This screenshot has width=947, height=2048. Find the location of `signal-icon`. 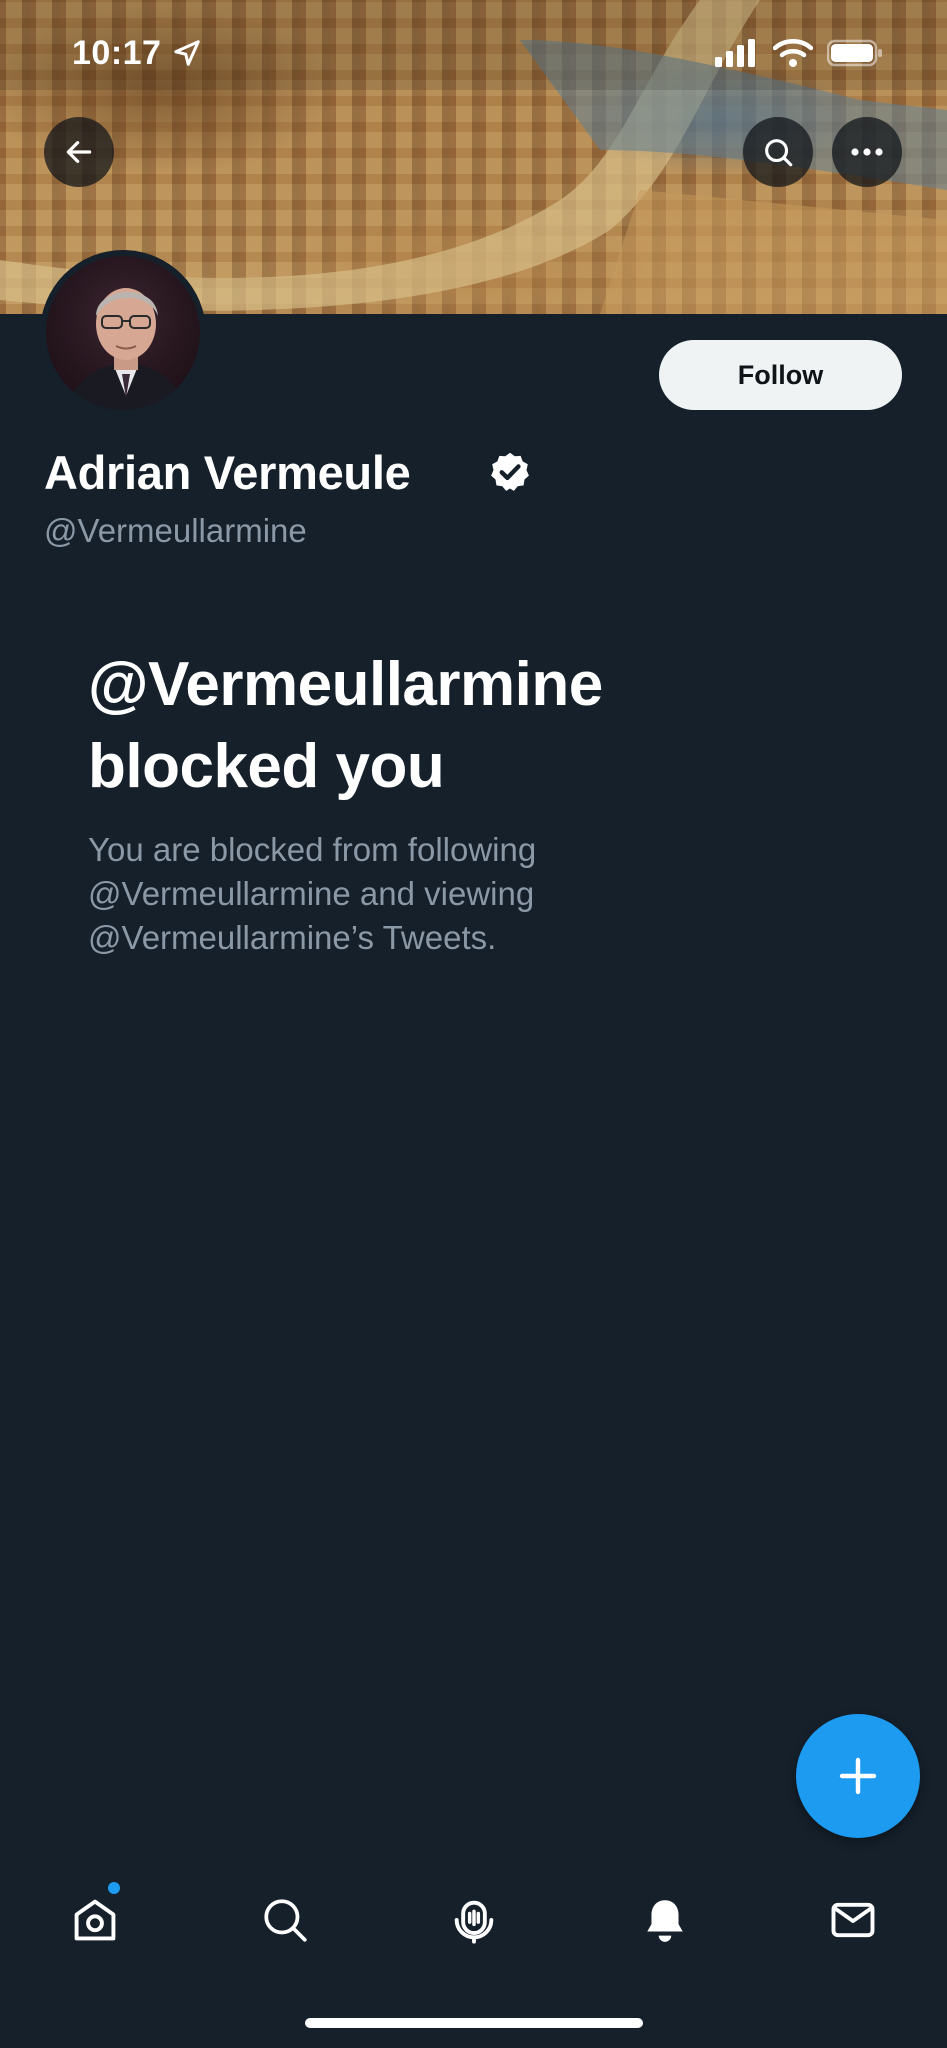

signal-icon is located at coordinates (735, 53).